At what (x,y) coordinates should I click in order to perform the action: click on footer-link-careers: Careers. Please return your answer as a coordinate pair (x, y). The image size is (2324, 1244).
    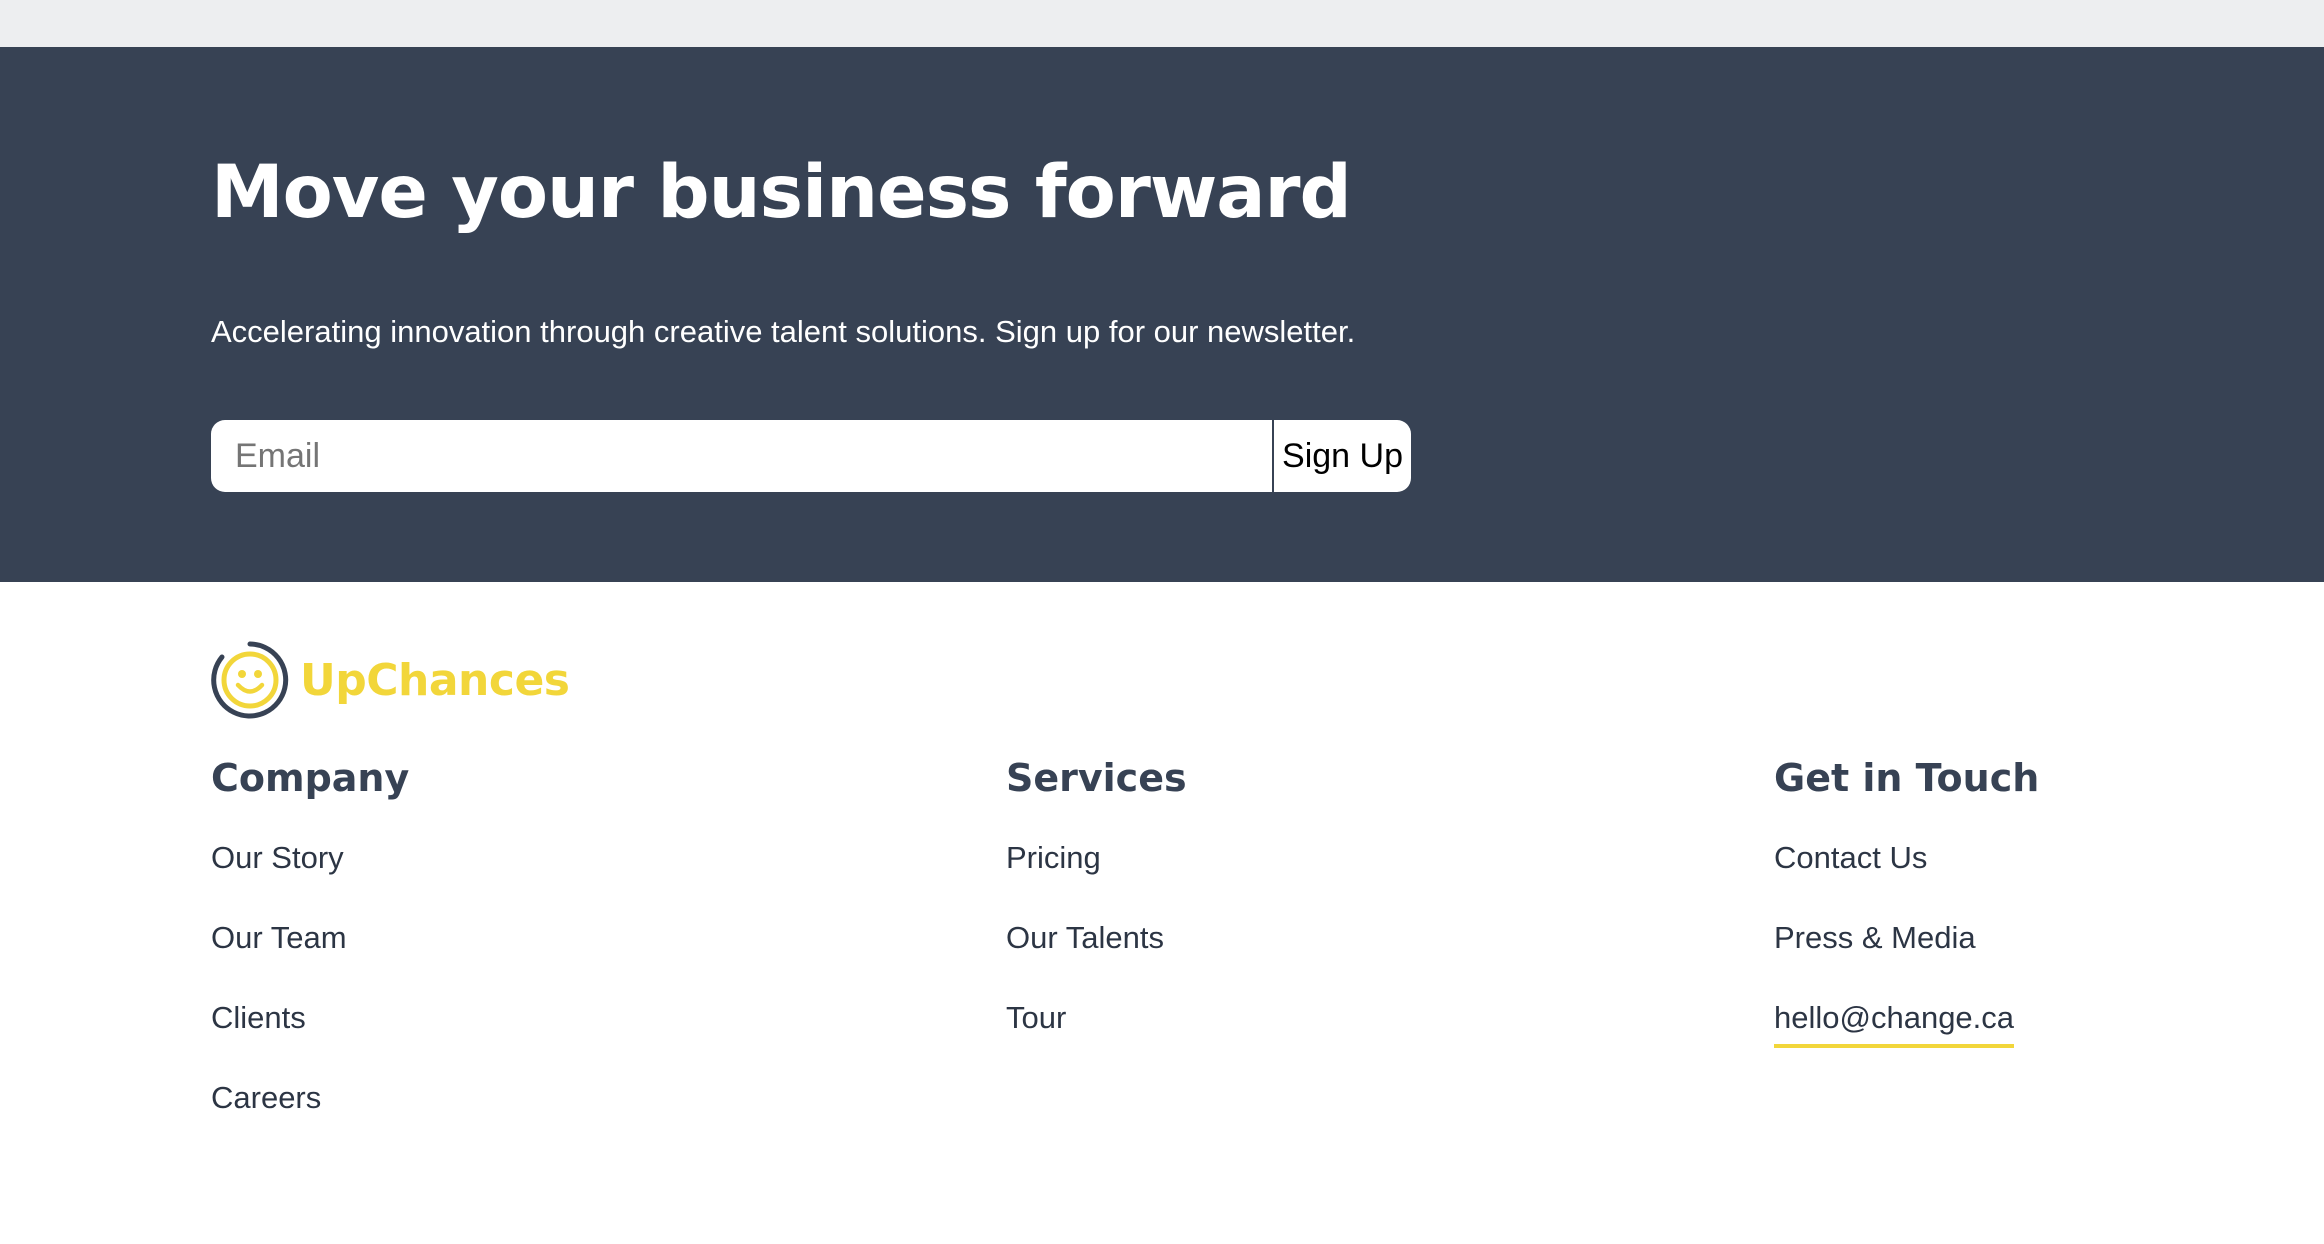
    Looking at the image, I should click on (310, 1108).